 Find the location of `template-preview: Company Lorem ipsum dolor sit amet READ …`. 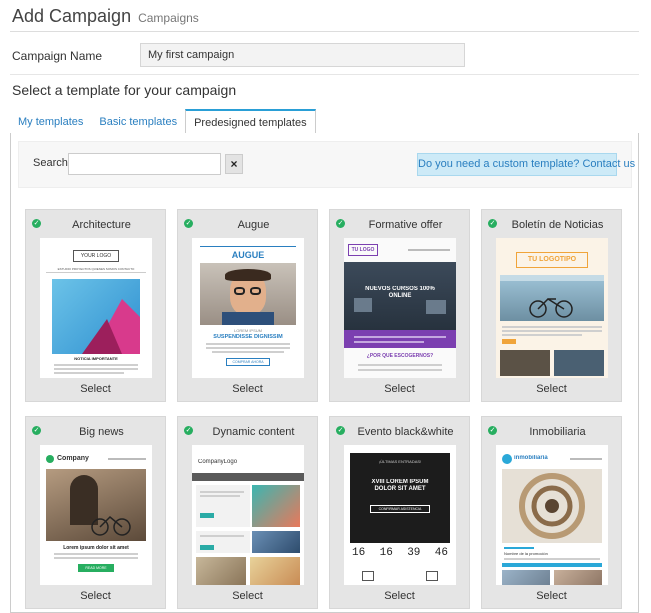

template-preview: Company Lorem ipsum dolor sit amet READ … is located at coordinates (96, 515).